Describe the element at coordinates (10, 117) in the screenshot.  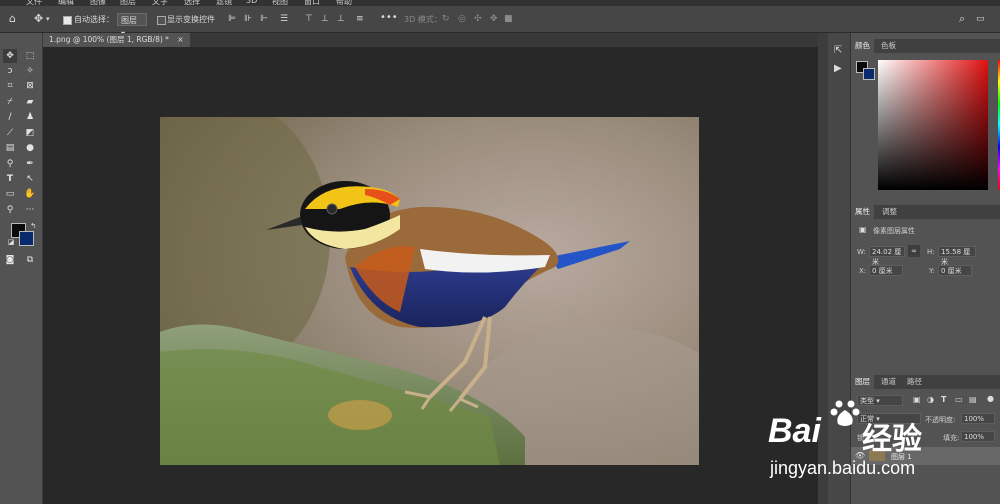
I see `brush-tool-icon: ∕` at that location.